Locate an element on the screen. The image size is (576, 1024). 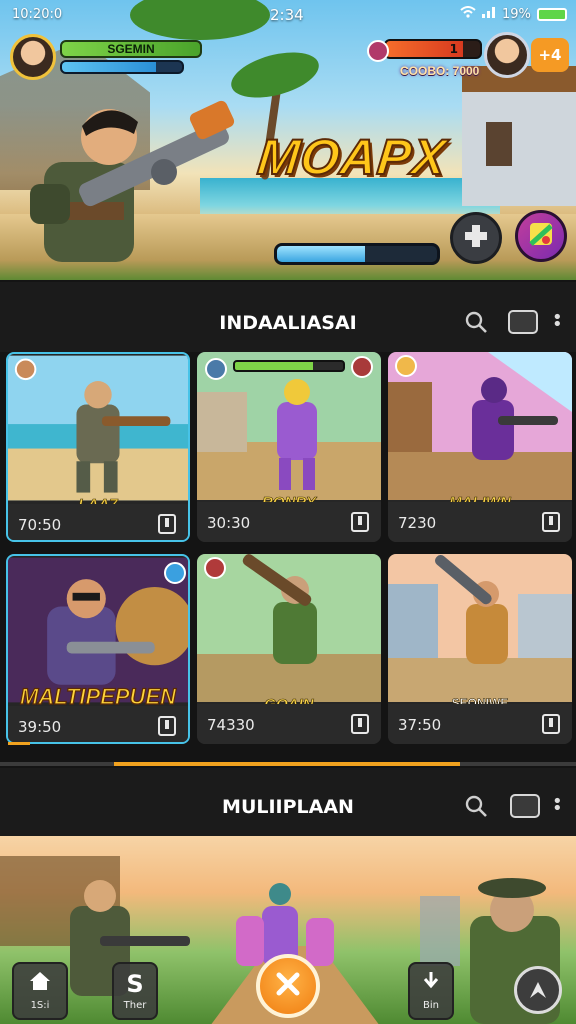
shop-icon: S is located at coordinates (135, 984).